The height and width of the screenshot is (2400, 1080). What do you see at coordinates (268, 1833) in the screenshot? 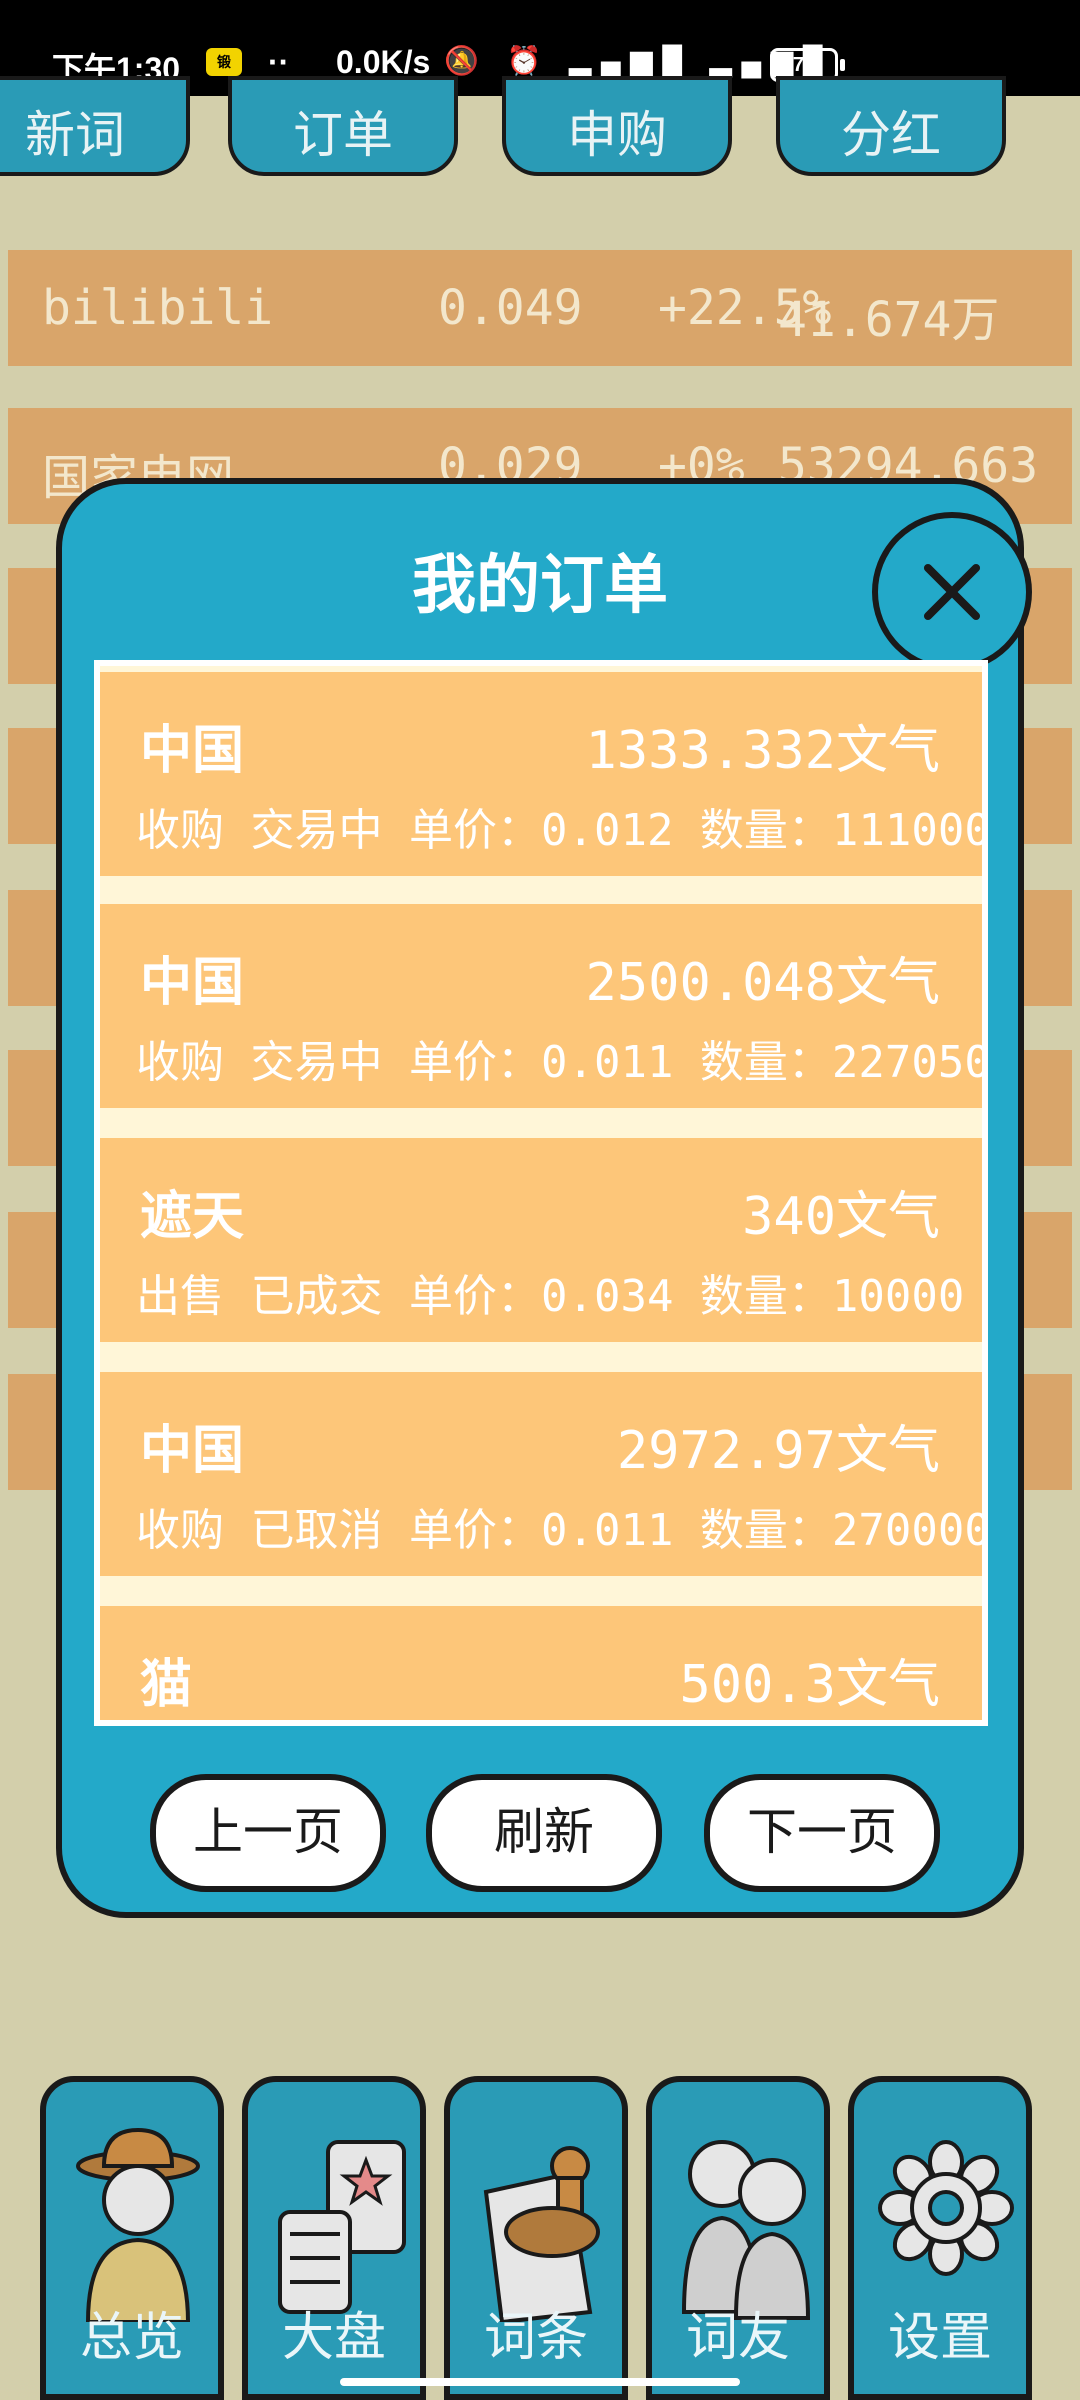
I see `prev-page-button: 上一页` at bounding box center [268, 1833].